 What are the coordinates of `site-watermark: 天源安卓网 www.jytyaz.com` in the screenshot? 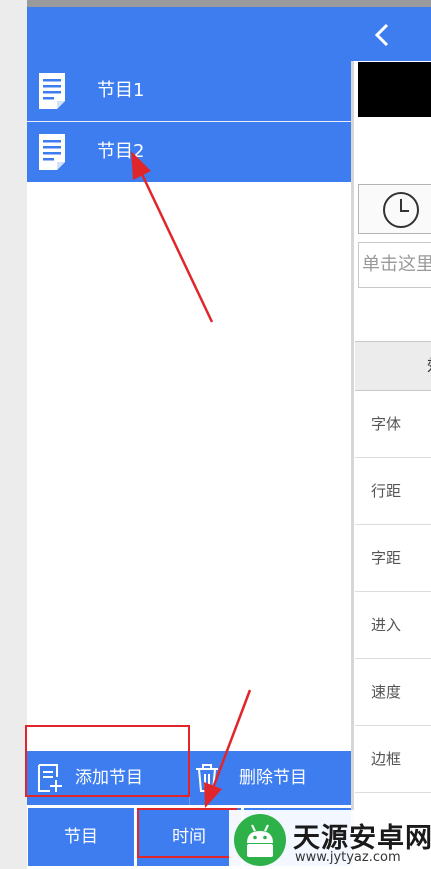 It's located at (330, 839).